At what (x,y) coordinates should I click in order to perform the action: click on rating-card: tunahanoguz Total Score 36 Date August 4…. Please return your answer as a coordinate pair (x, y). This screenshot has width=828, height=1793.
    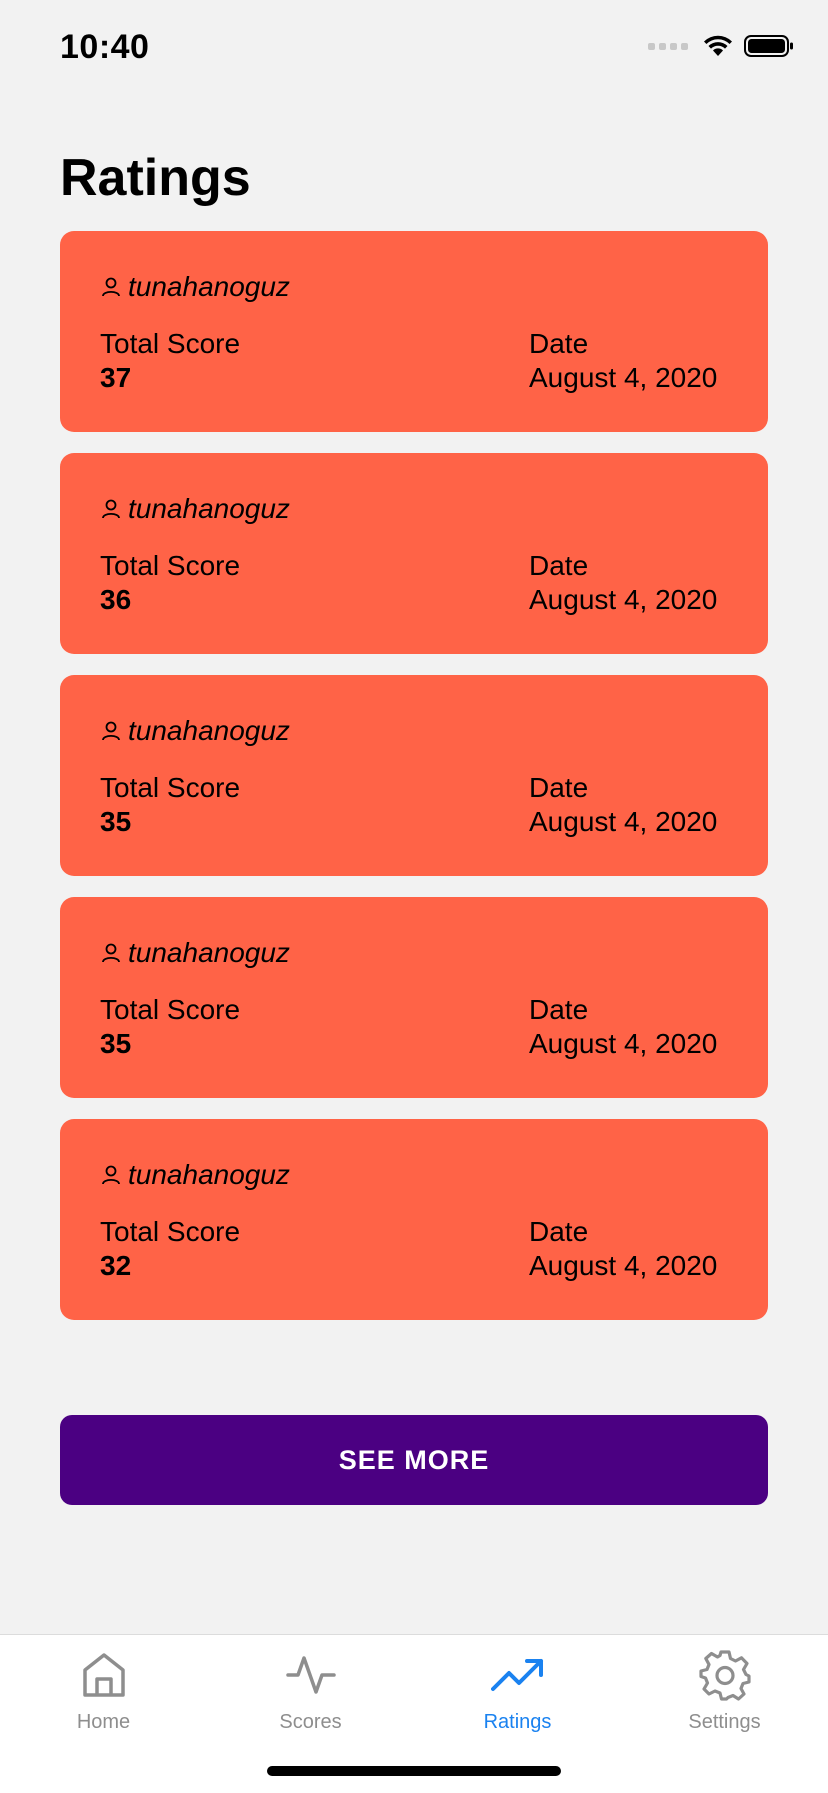
    Looking at the image, I should click on (414, 553).